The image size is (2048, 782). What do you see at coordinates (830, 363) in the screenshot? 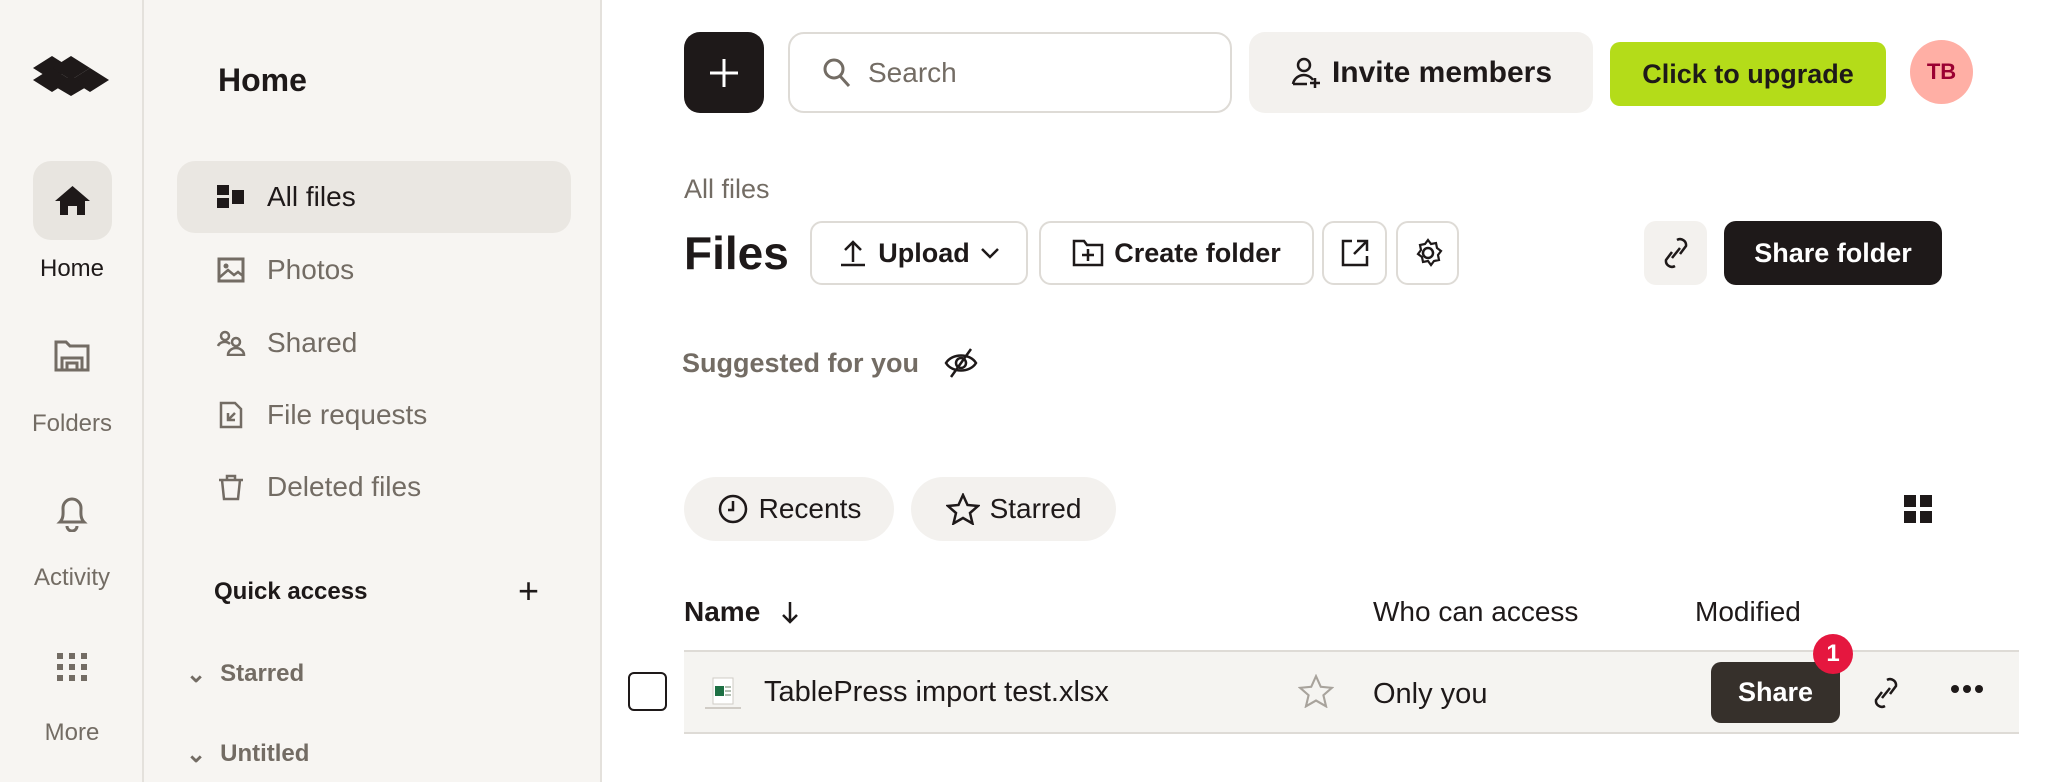
I see `suggested-heading: Suggested for you` at bounding box center [830, 363].